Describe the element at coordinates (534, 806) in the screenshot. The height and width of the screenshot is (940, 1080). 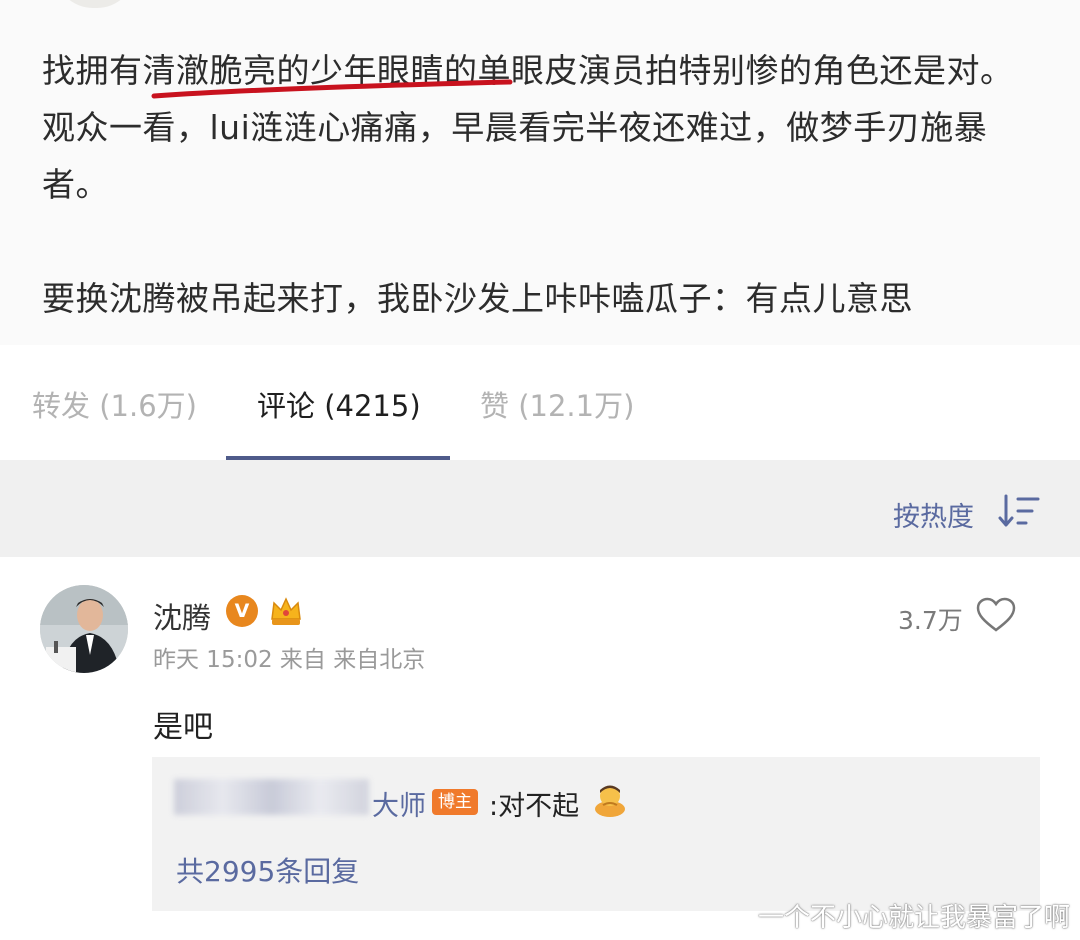
I see `reply-text: :对不起` at that location.